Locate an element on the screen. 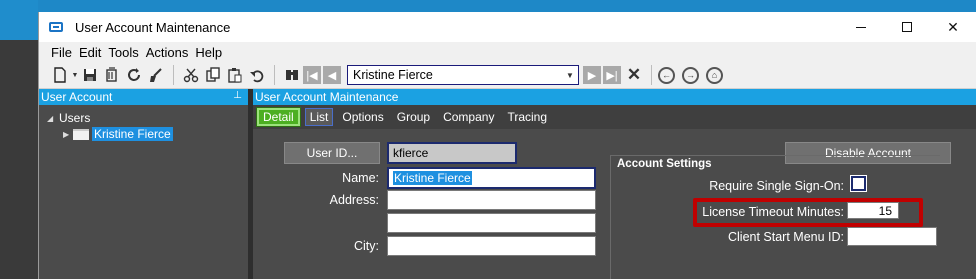  expand-icon: ▶ is located at coordinates (68, 134).